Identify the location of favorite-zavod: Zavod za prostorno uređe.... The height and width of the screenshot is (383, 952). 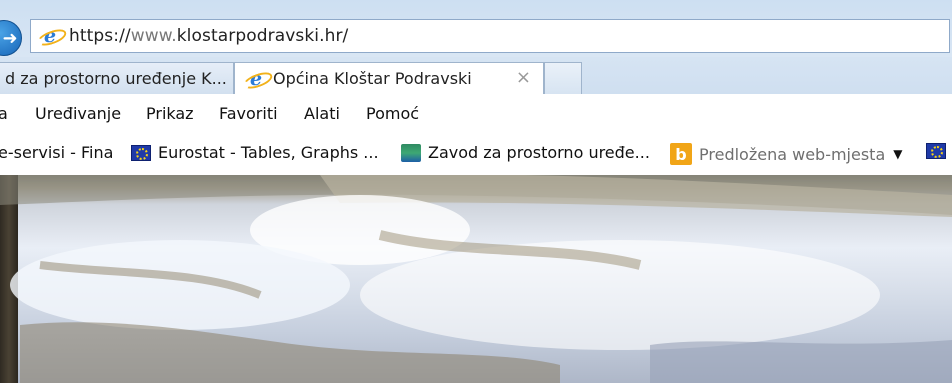
(525, 152).